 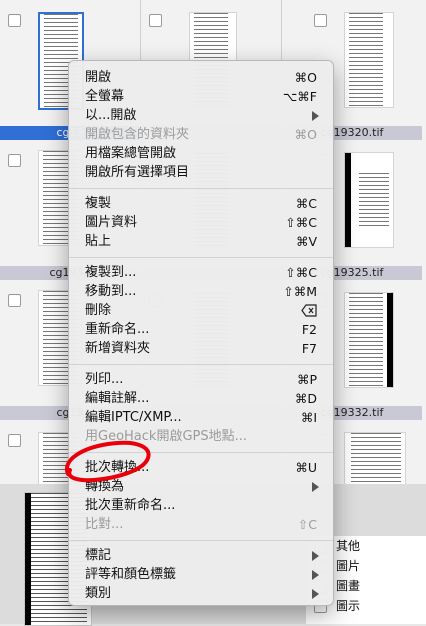 I want to click on menu-item-label: 開啟包含的資料夾, so click(x=137, y=134).